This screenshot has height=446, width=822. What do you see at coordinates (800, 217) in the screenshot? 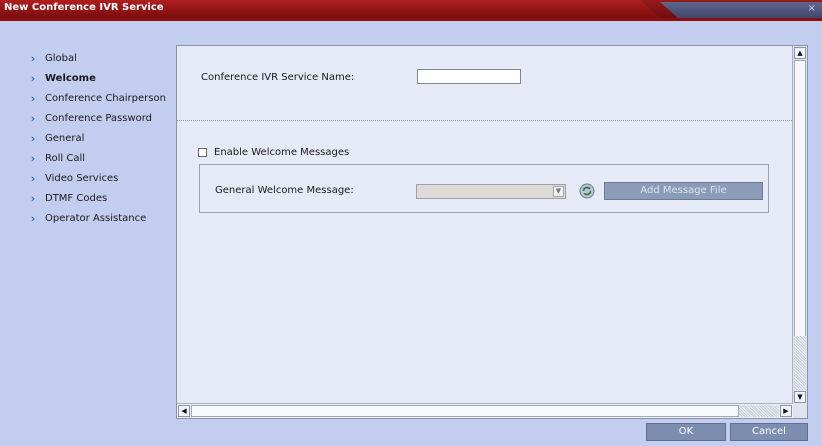
I see `vertical-scroll-thumb` at bounding box center [800, 217].